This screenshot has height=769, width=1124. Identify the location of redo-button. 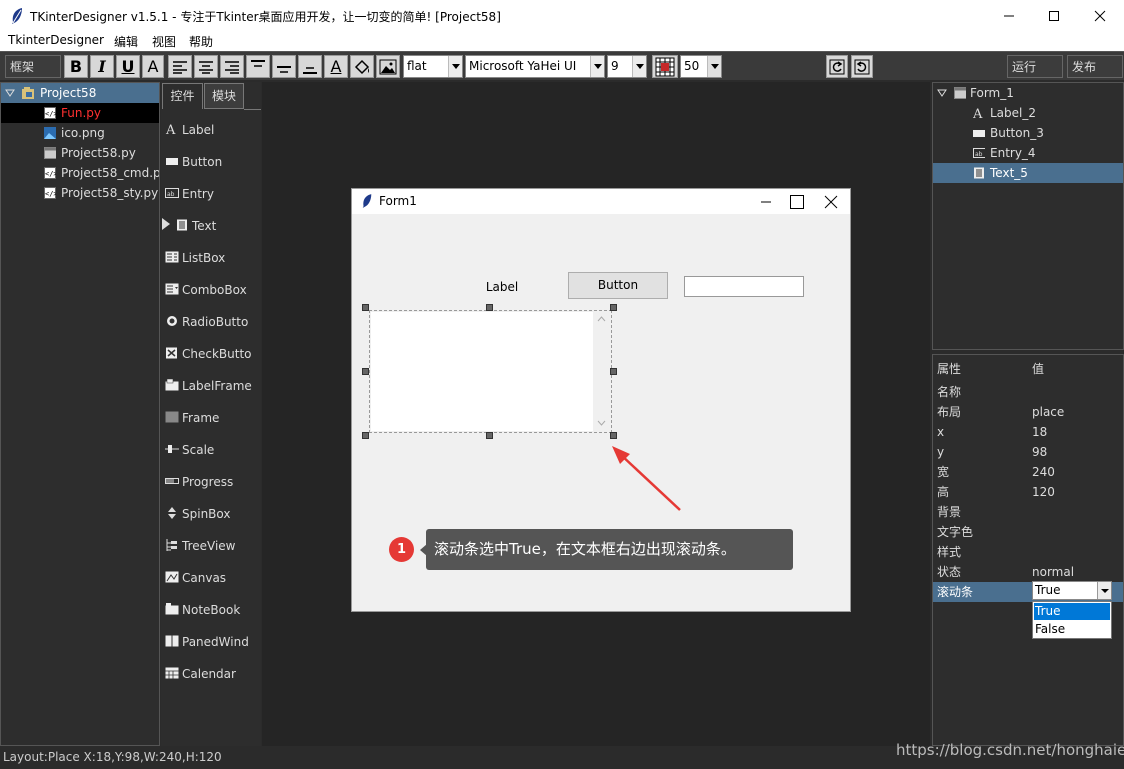
(862, 66).